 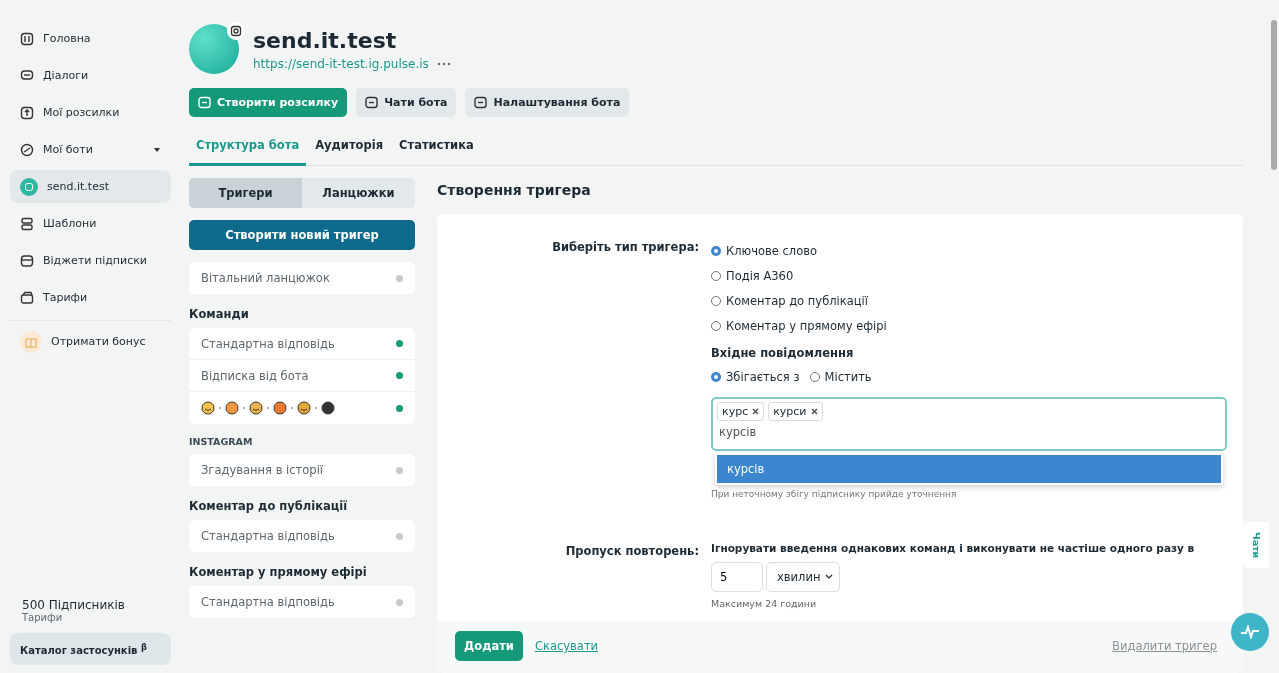 What do you see at coordinates (969, 469) in the screenshot?
I see `suggestion-item: курсів` at bounding box center [969, 469].